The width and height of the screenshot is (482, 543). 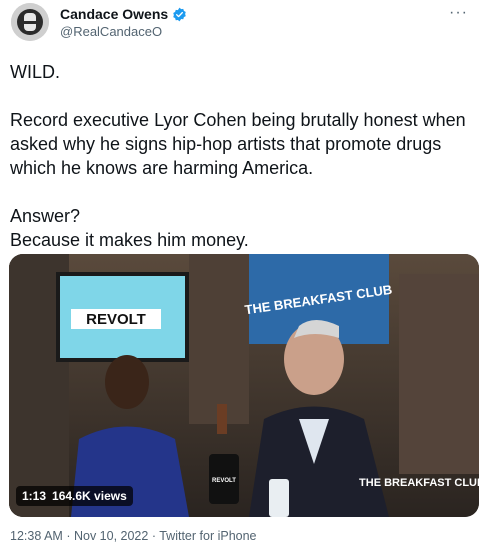 What do you see at coordinates (34, 496) in the screenshot?
I see `video-duration: 1:13` at bounding box center [34, 496].